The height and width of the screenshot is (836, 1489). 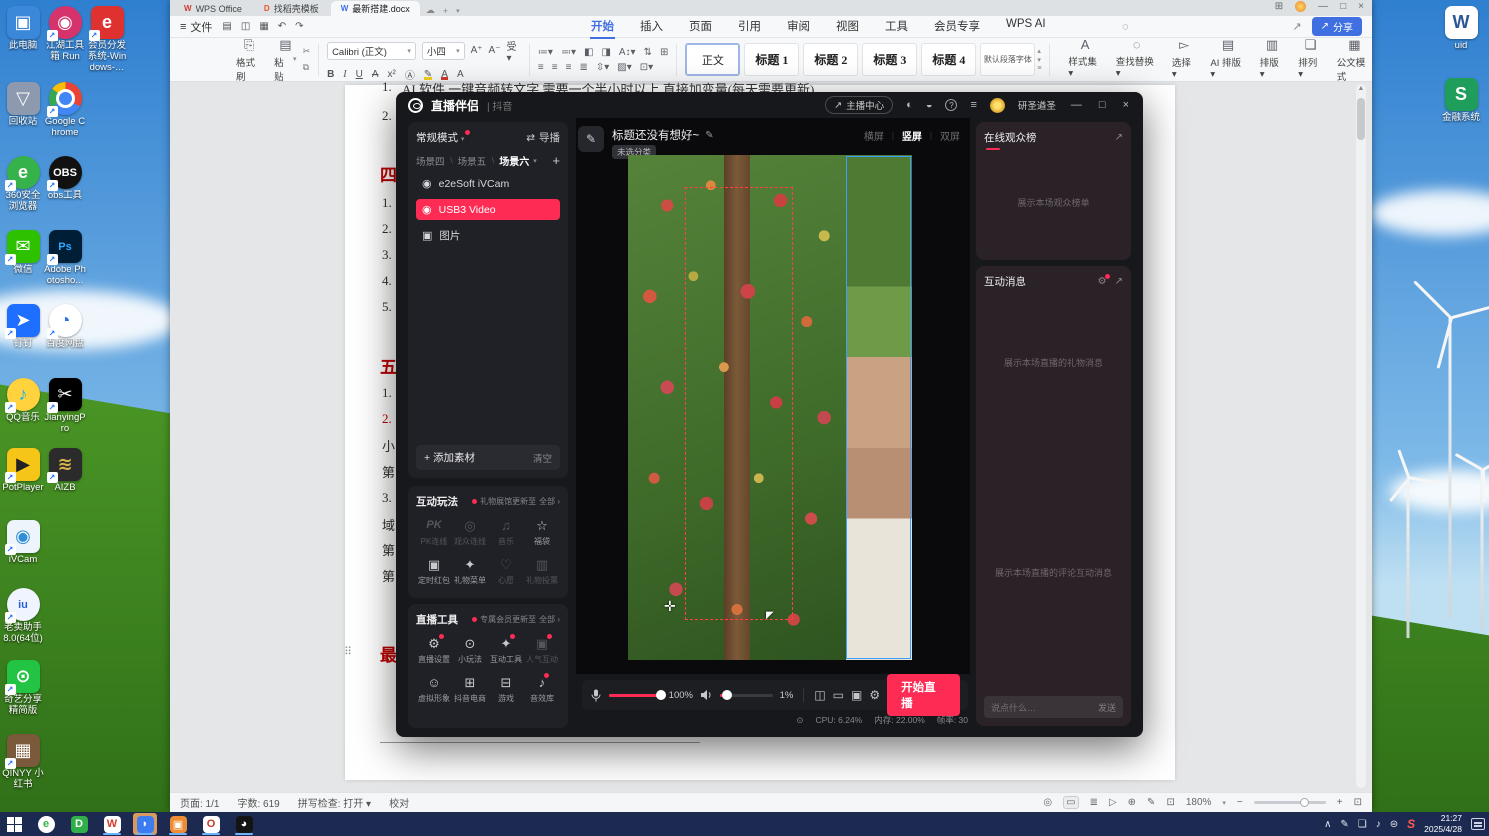 I want to click on stream-settings-icon, so click(x=874, y=695).